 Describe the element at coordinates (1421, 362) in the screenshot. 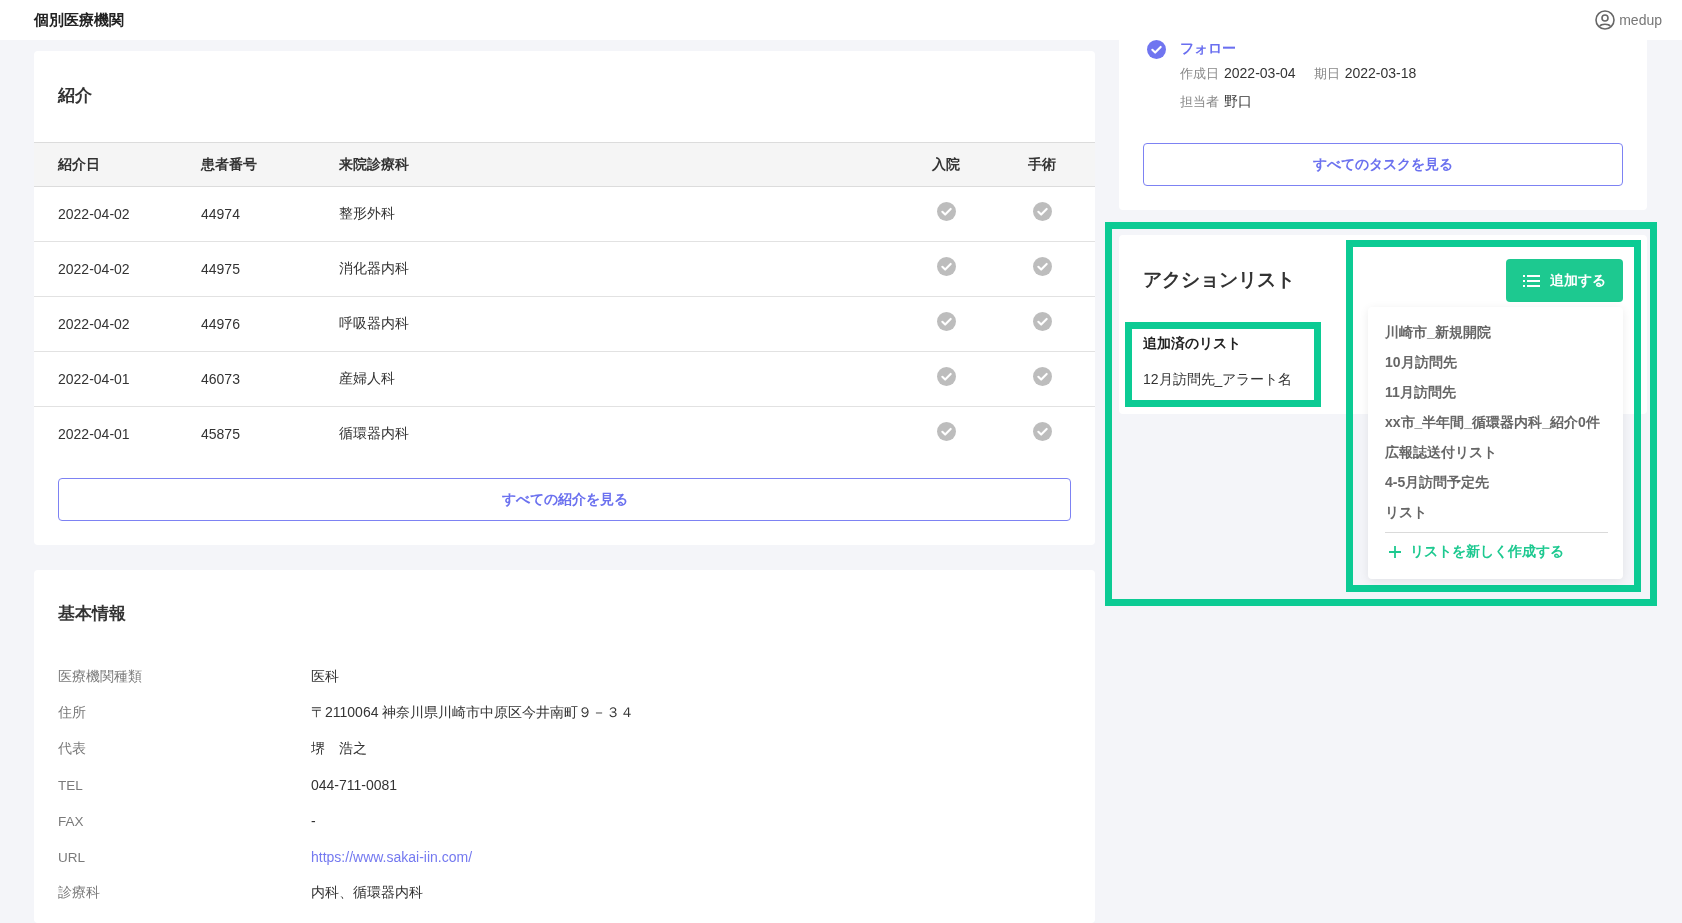

I see `menu-item: 10月訪問先` at that location.